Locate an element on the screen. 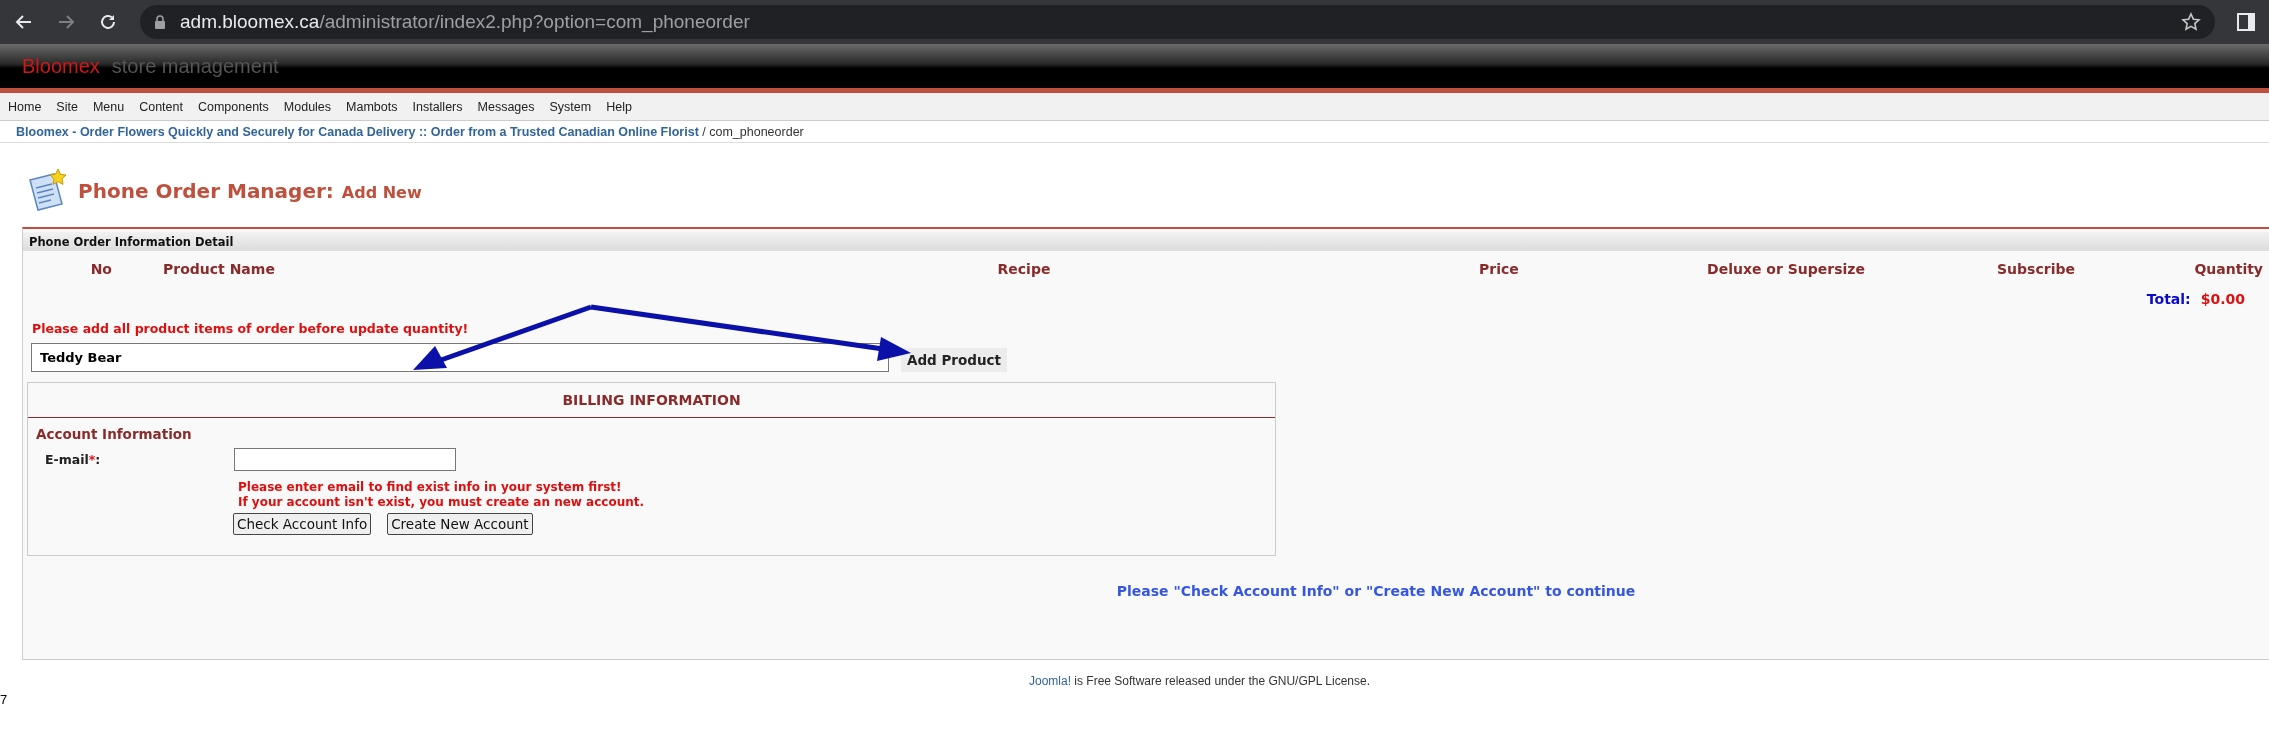 This screenshot has height=731, width=2269. menu-item: Menu is located at coordinates (108, 106).